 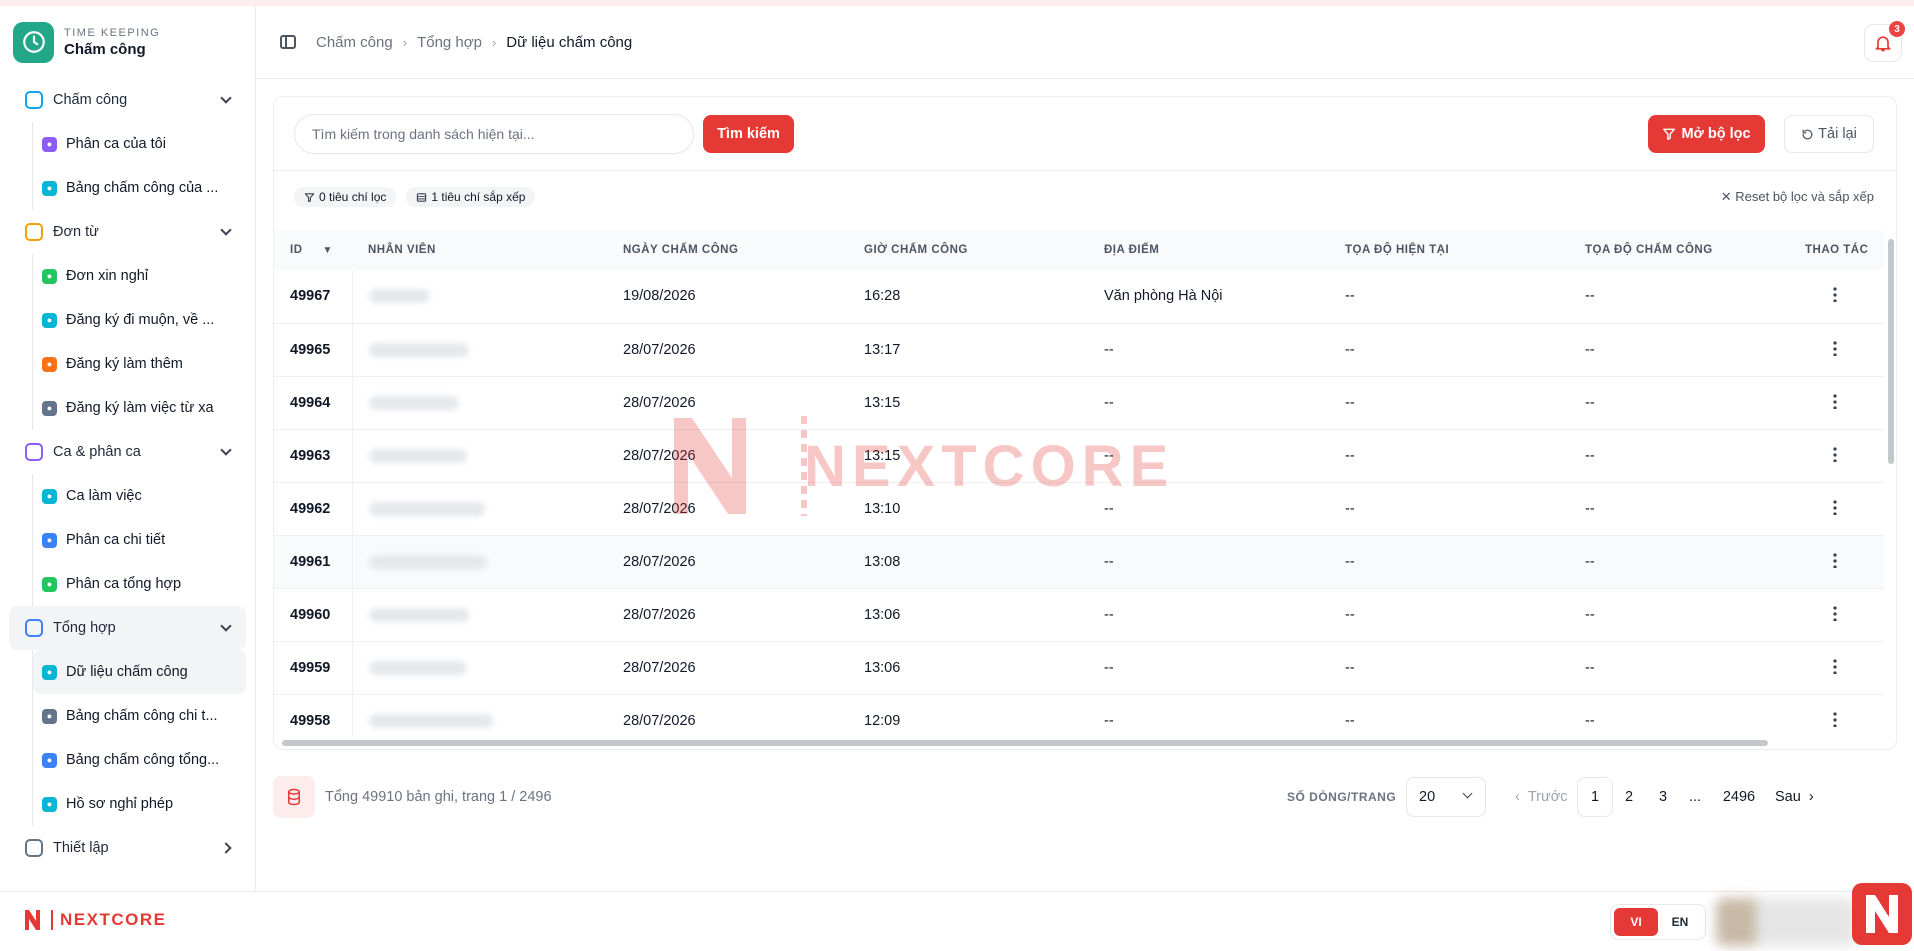 I want to click on horizontal-scrollbar, so click(x=1025, y=743).